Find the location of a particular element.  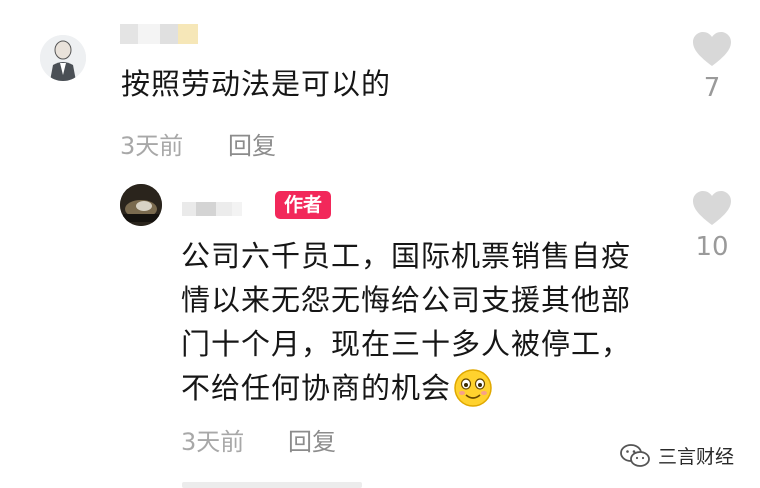

comment-1-time: 3天前 is located at coordinates (152, 146).